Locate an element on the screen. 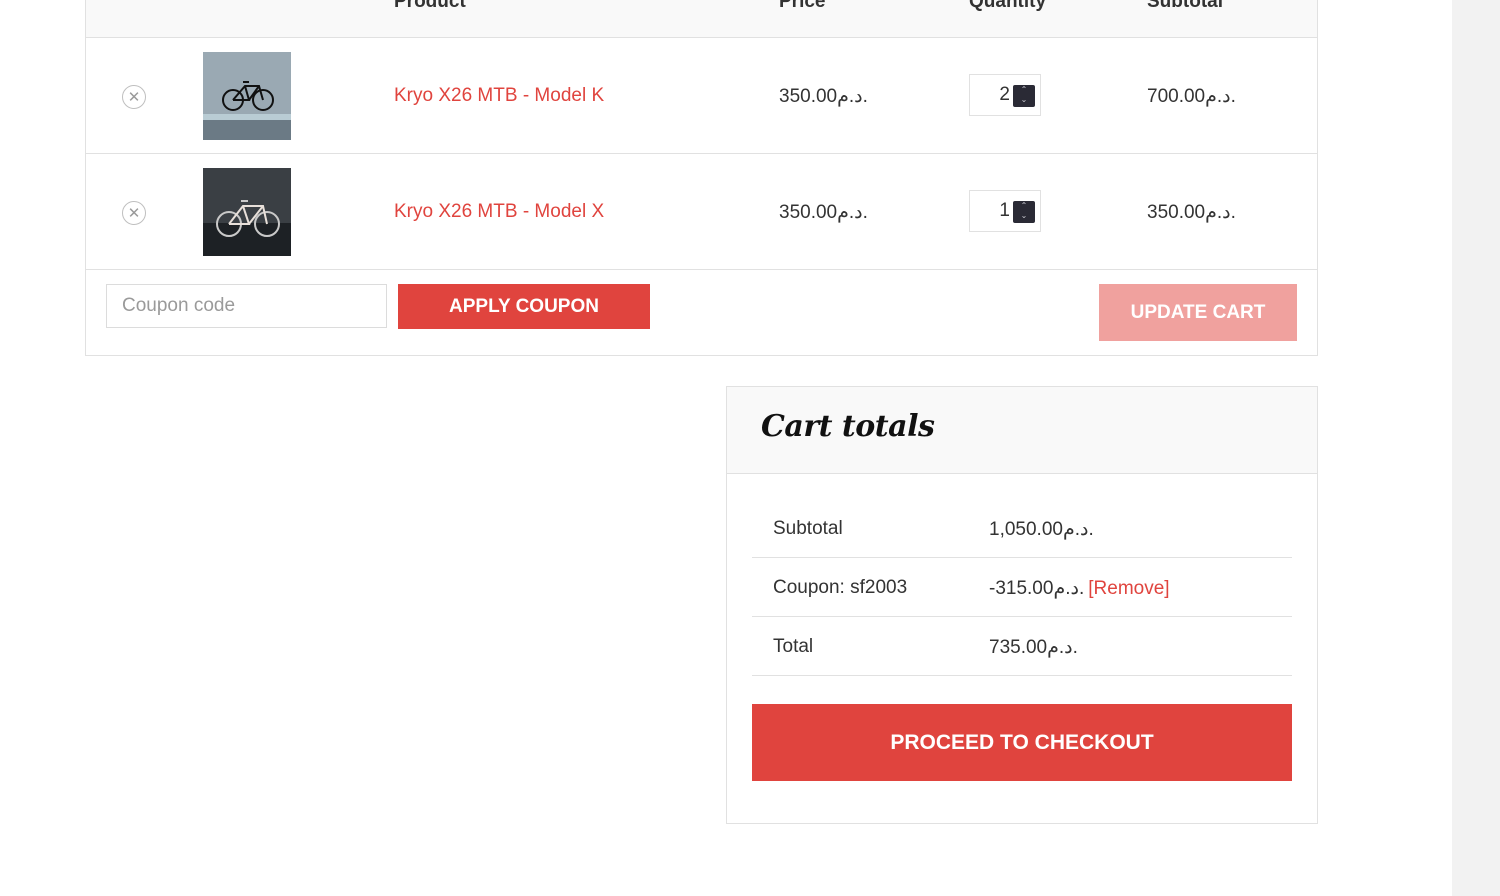 This screenshot has height=896, width=1500. totals-coupon-row: Coupon: sf2003 -315.00د.م. [Remove] is located at coordinates (1022, 587).